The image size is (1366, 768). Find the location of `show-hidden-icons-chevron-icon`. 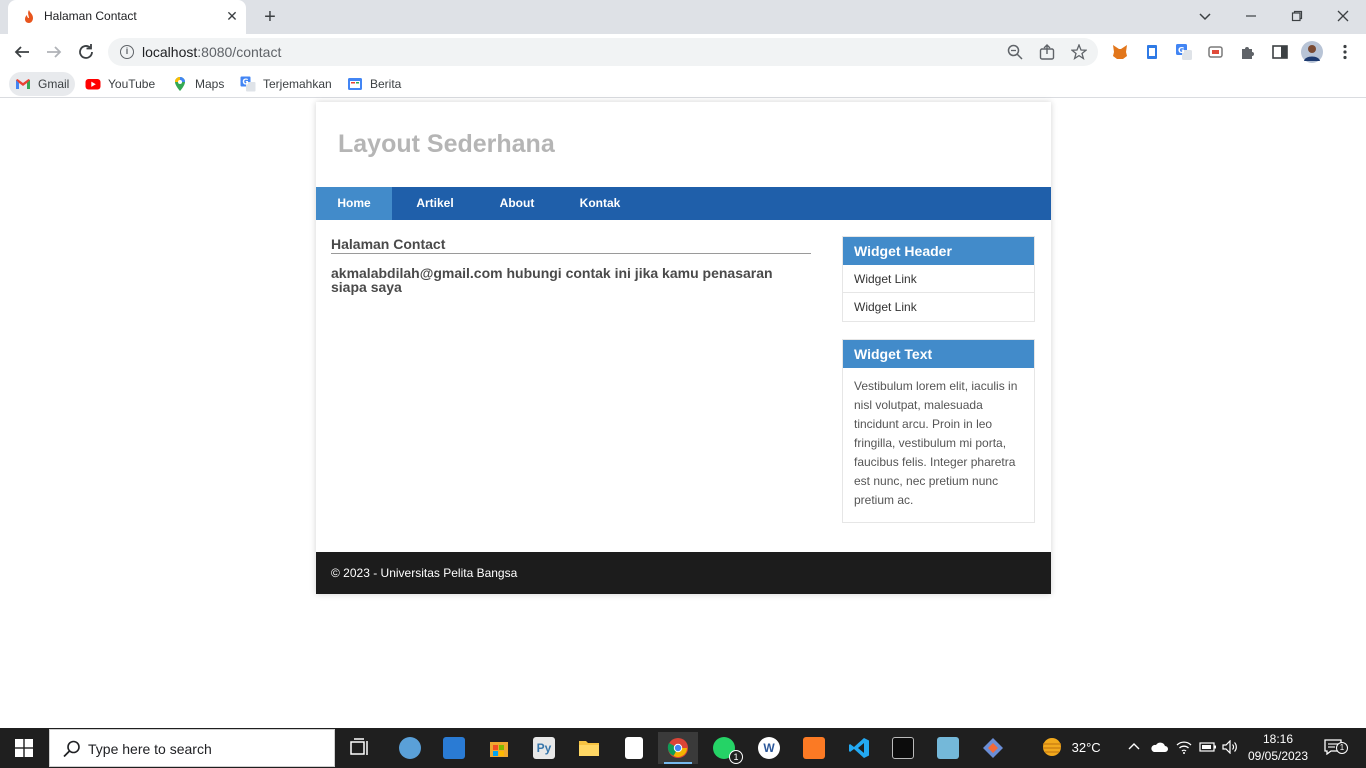

show-hidden-icons-chevron-icon is located at coordinates (1134, 748).